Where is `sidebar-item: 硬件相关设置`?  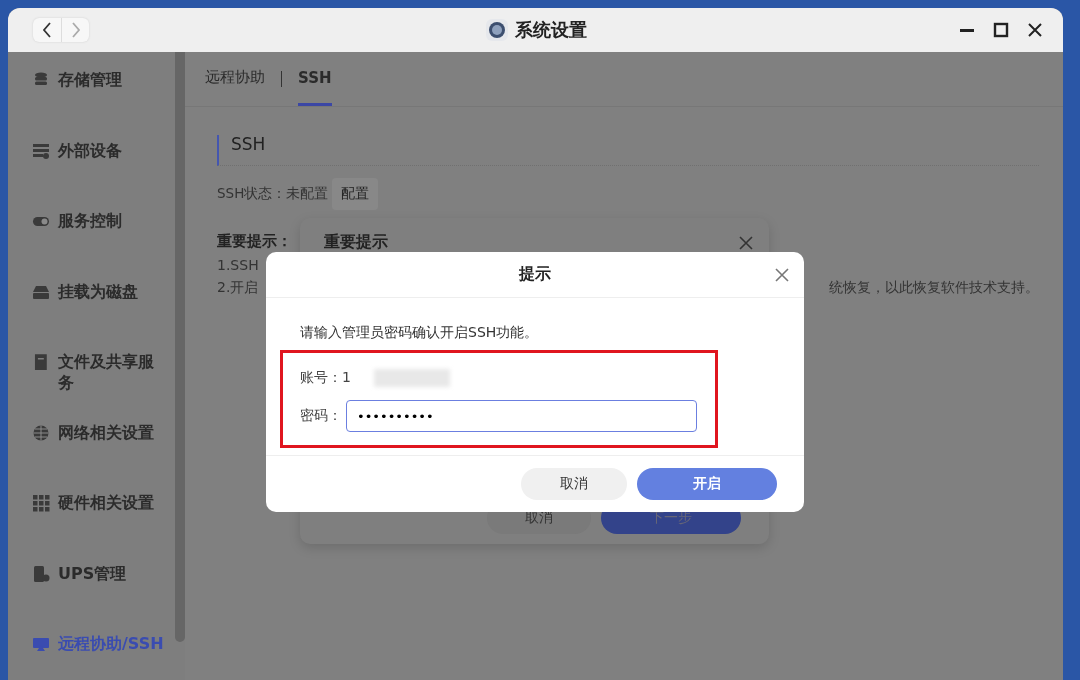 sidebar-item: 硬件相关设置 is located at coordinates (88, 528).